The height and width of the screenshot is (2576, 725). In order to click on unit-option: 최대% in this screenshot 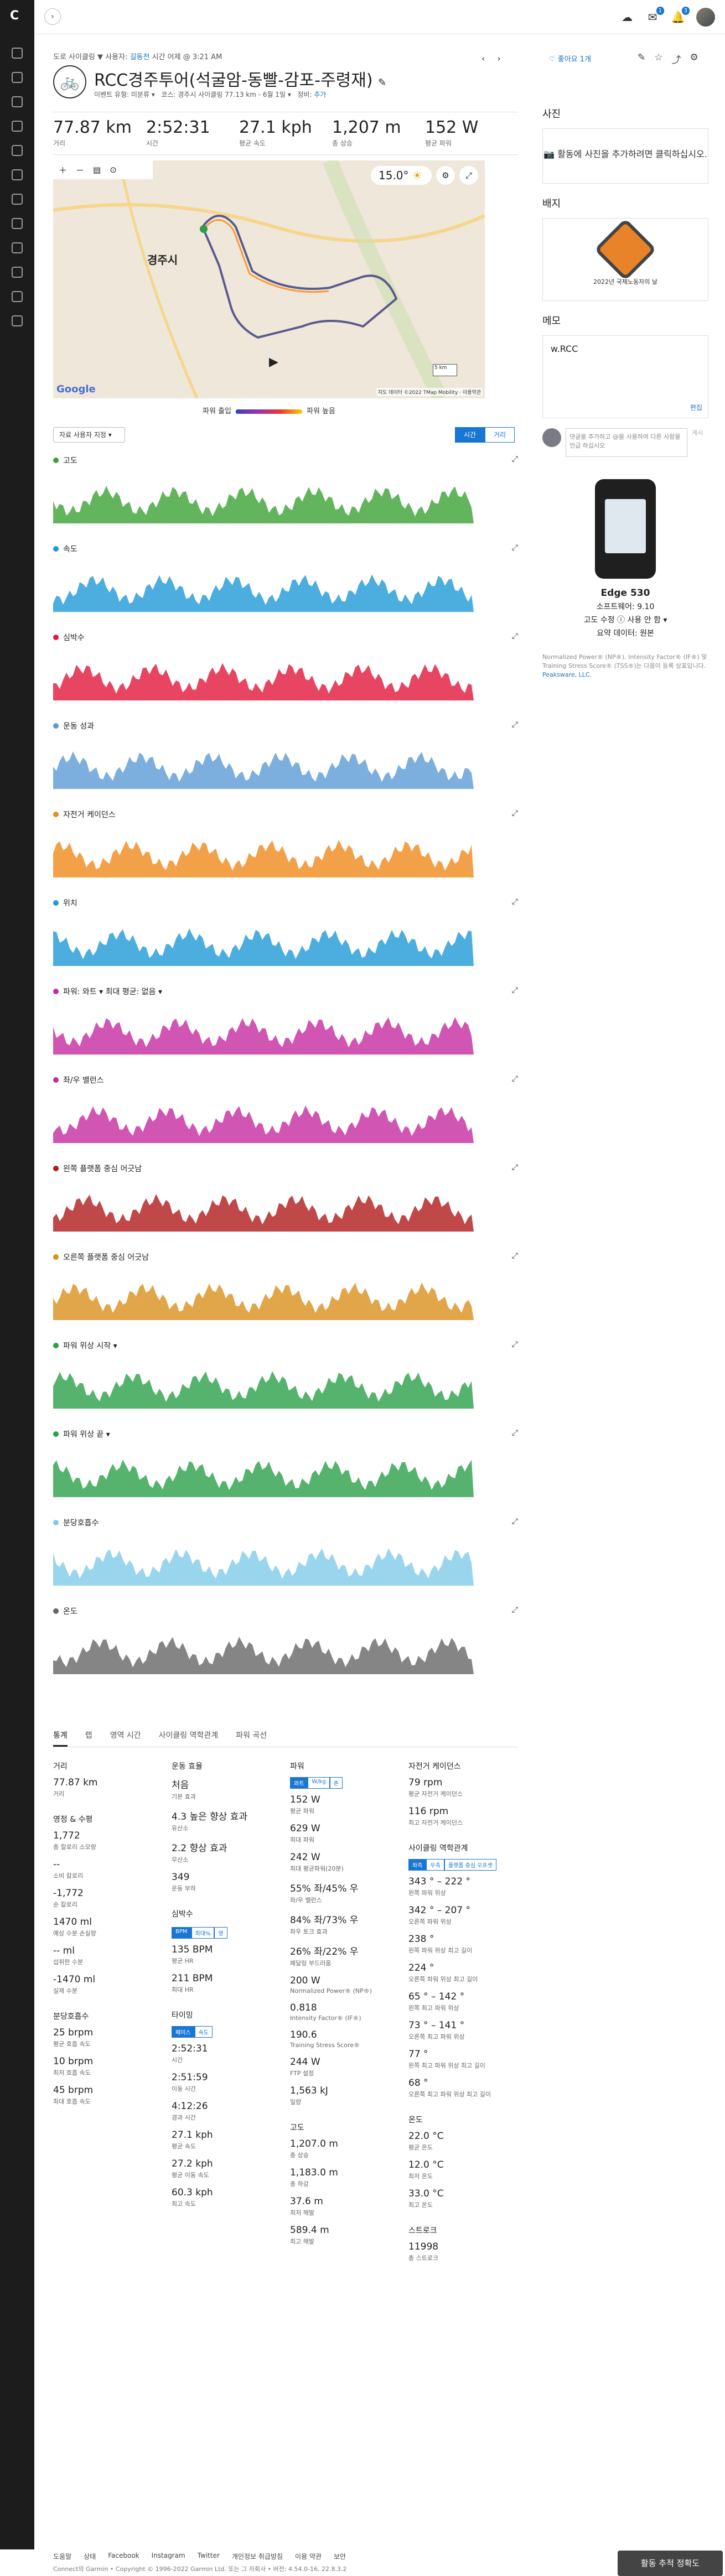, I will do `click(203, 1933)`.